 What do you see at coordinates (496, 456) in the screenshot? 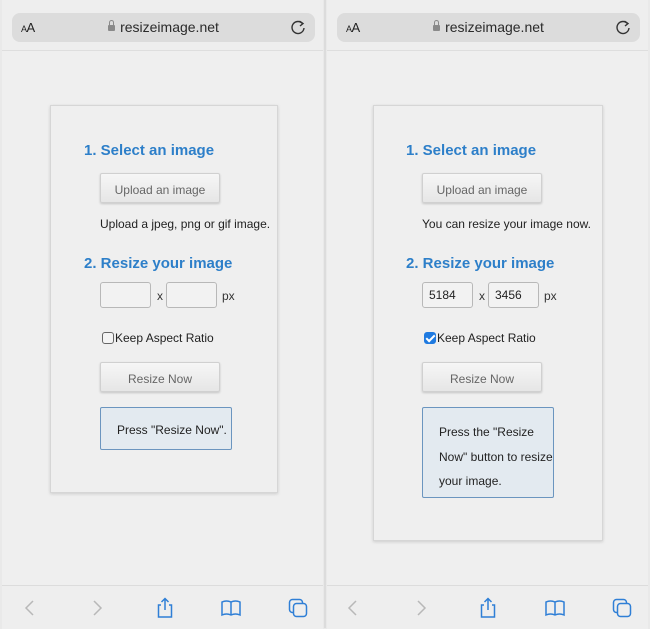
I see `status-message-line: Now" button to resize` at bounding box center [496, 456].